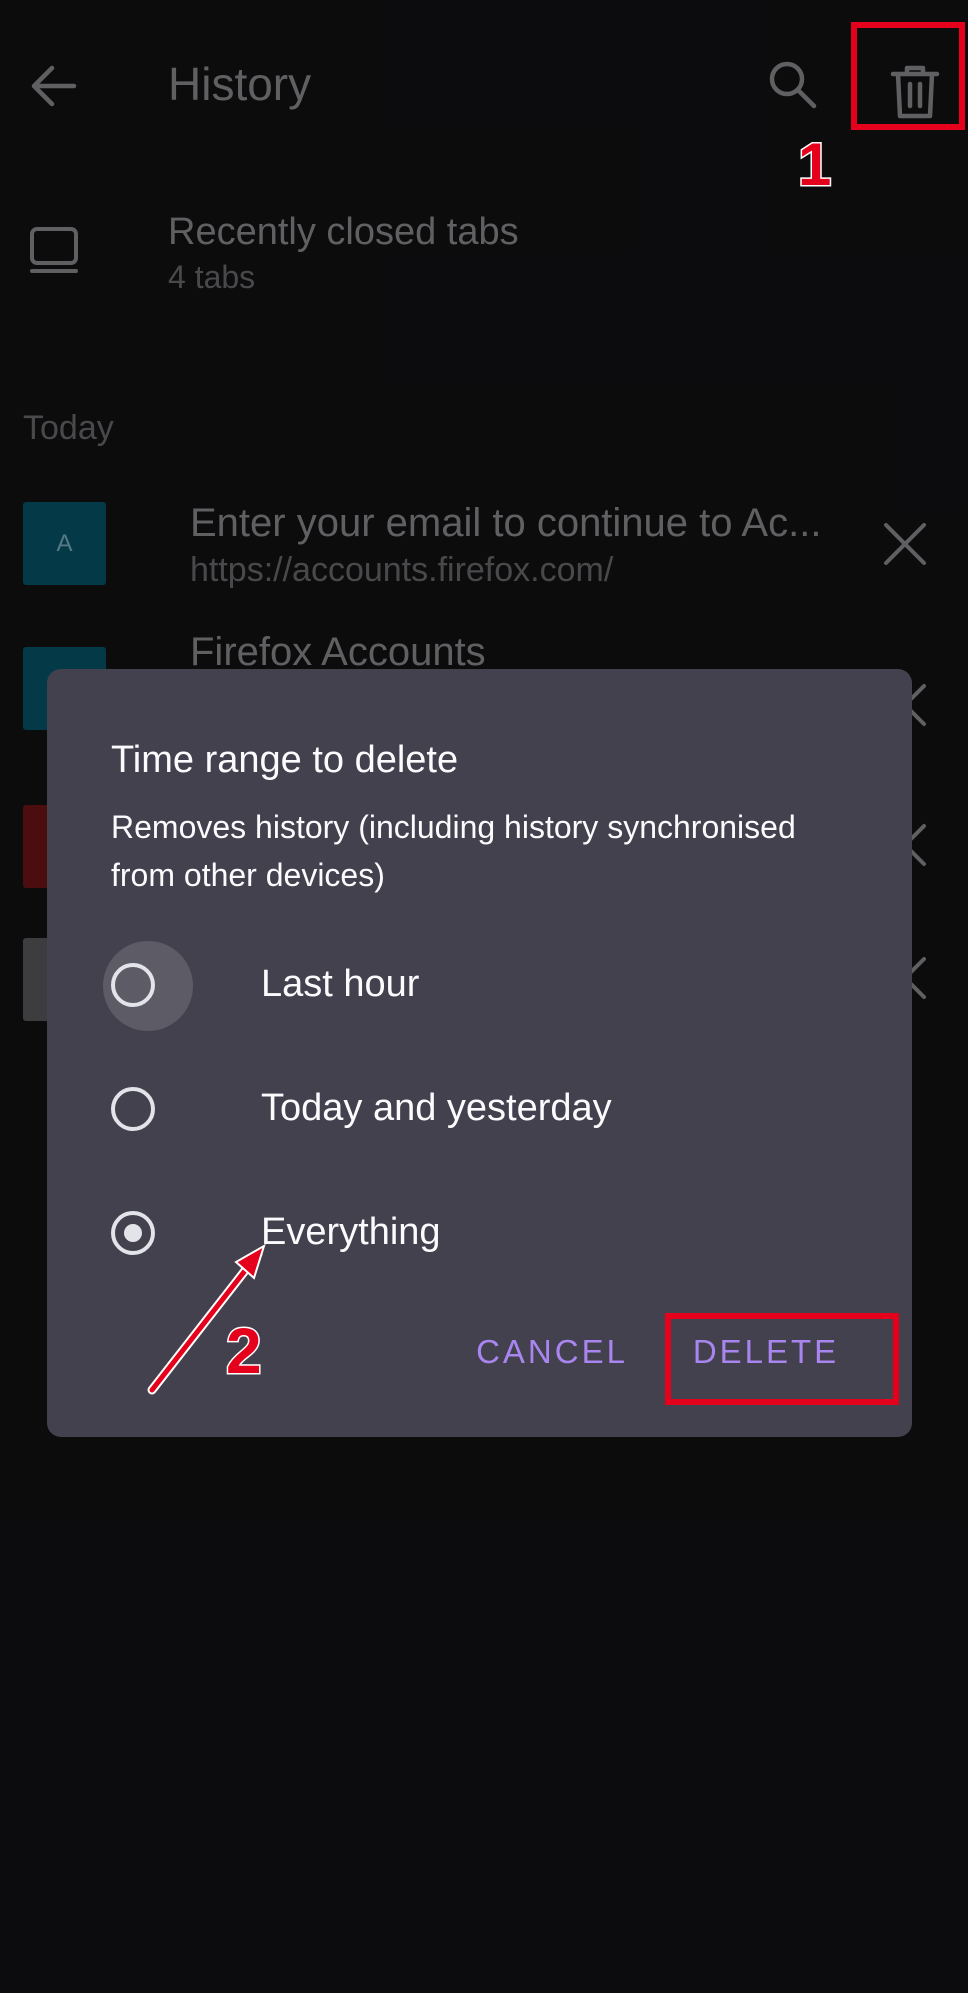 This screenshot has height=1993, width=968. Describe the element at coordinates (479, 986) in the screenshot. I see `option-last-hour: Last hour` at that location.